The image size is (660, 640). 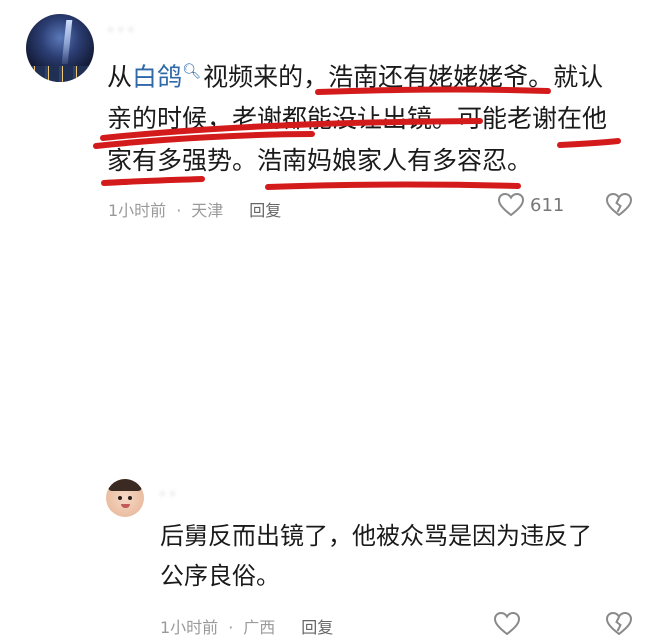 I want to click on avatar-hair, so click(x=125, y=485).